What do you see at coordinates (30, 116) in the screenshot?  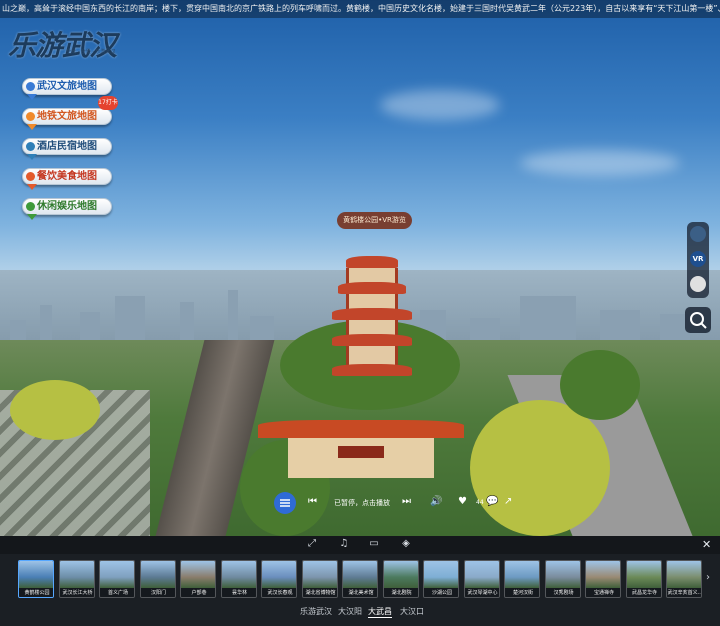 I see `metro-icon` at bounding box center [30, 116].